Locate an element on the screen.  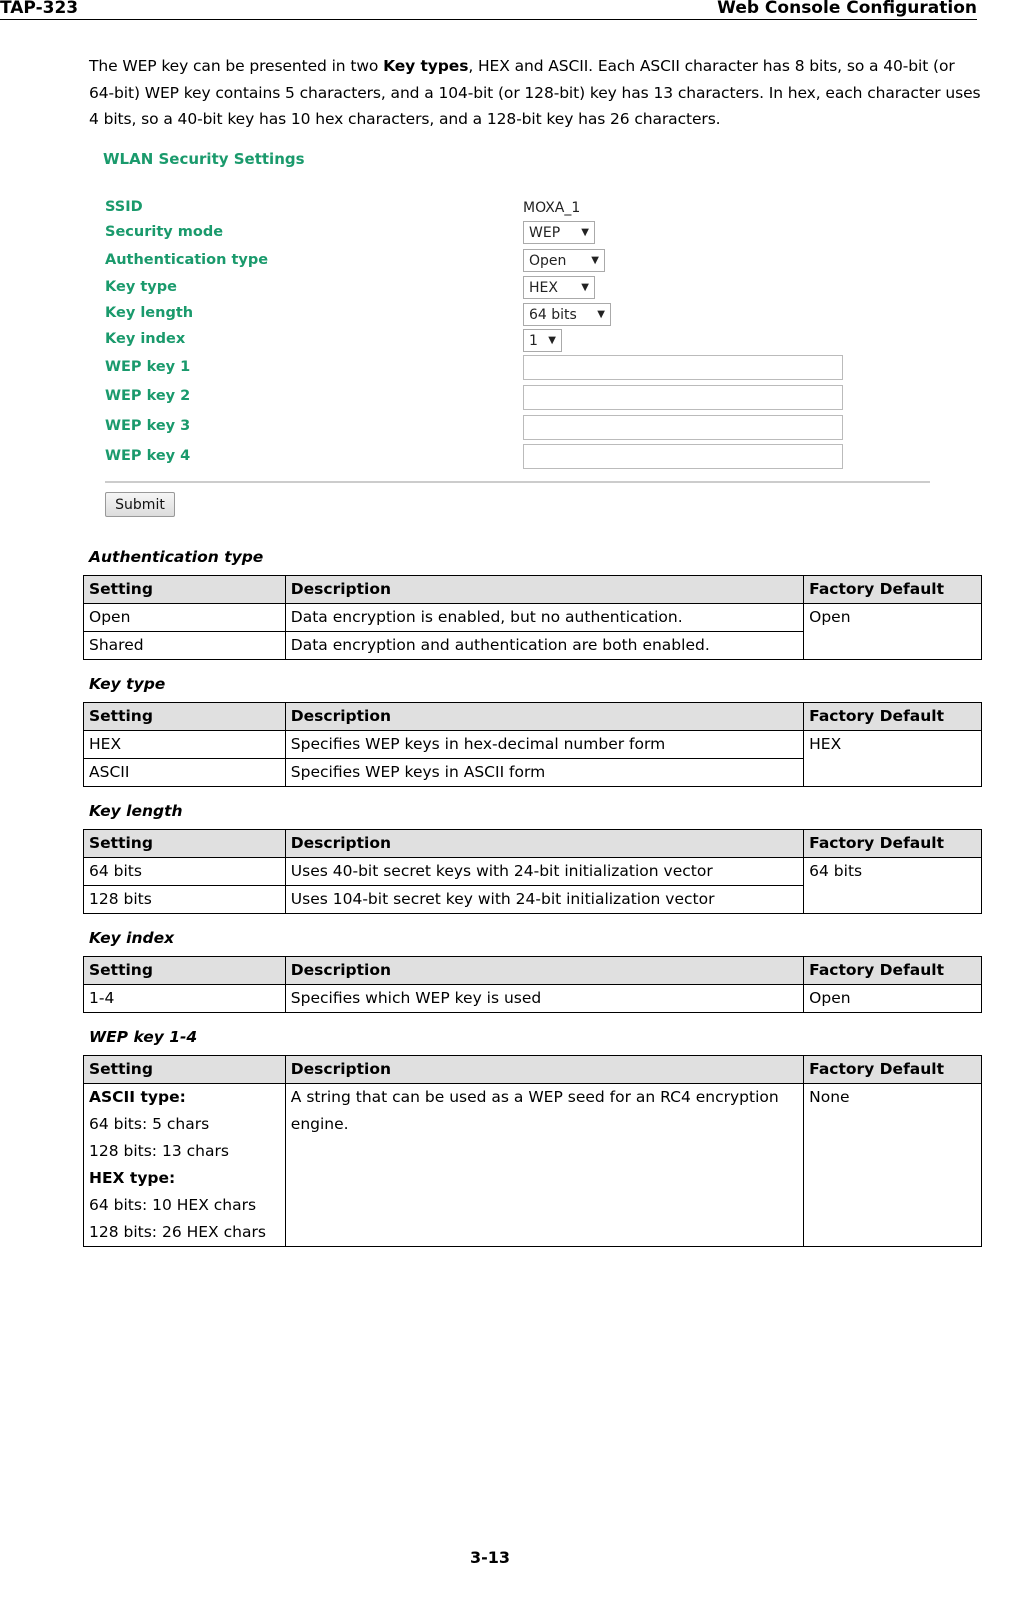
cell-description: Specifies WEP keys in ASCII form is located at coordinates (544, 772).